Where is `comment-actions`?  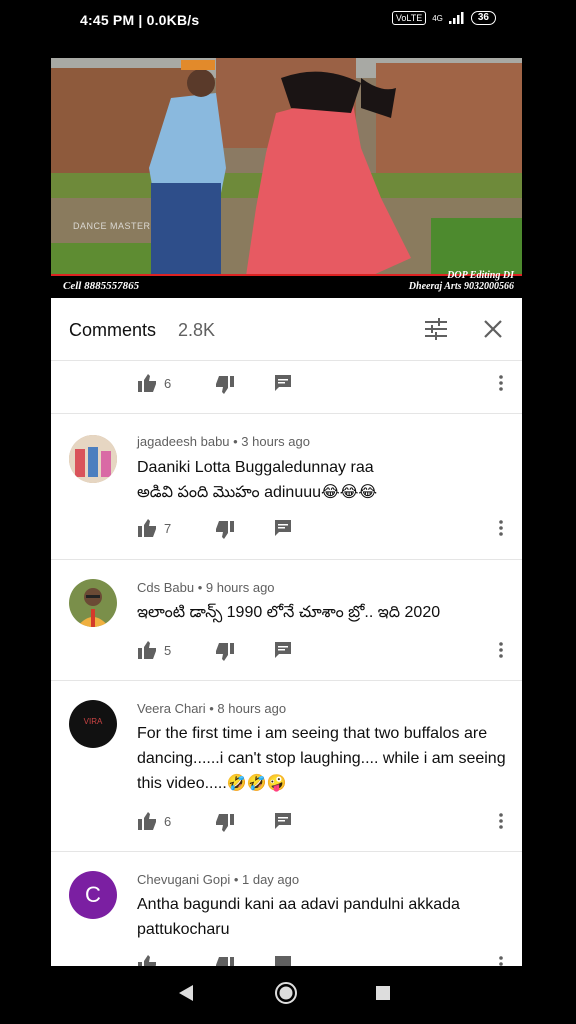 comment-actions is located at coordinates (327, 960).